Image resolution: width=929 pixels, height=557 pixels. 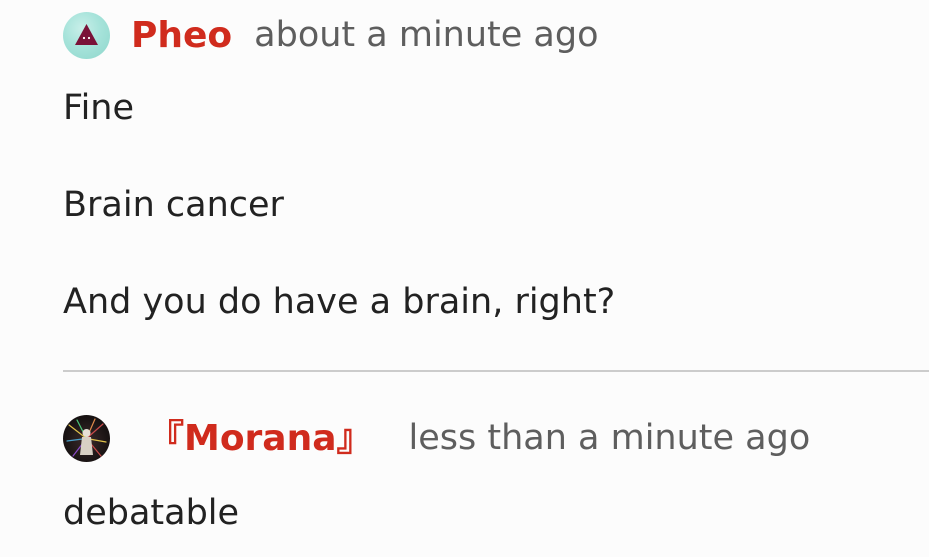 What do you see at coordinates (496, 371) in the screenshot?
I see `message-divider` at bounding box center [496, 371].